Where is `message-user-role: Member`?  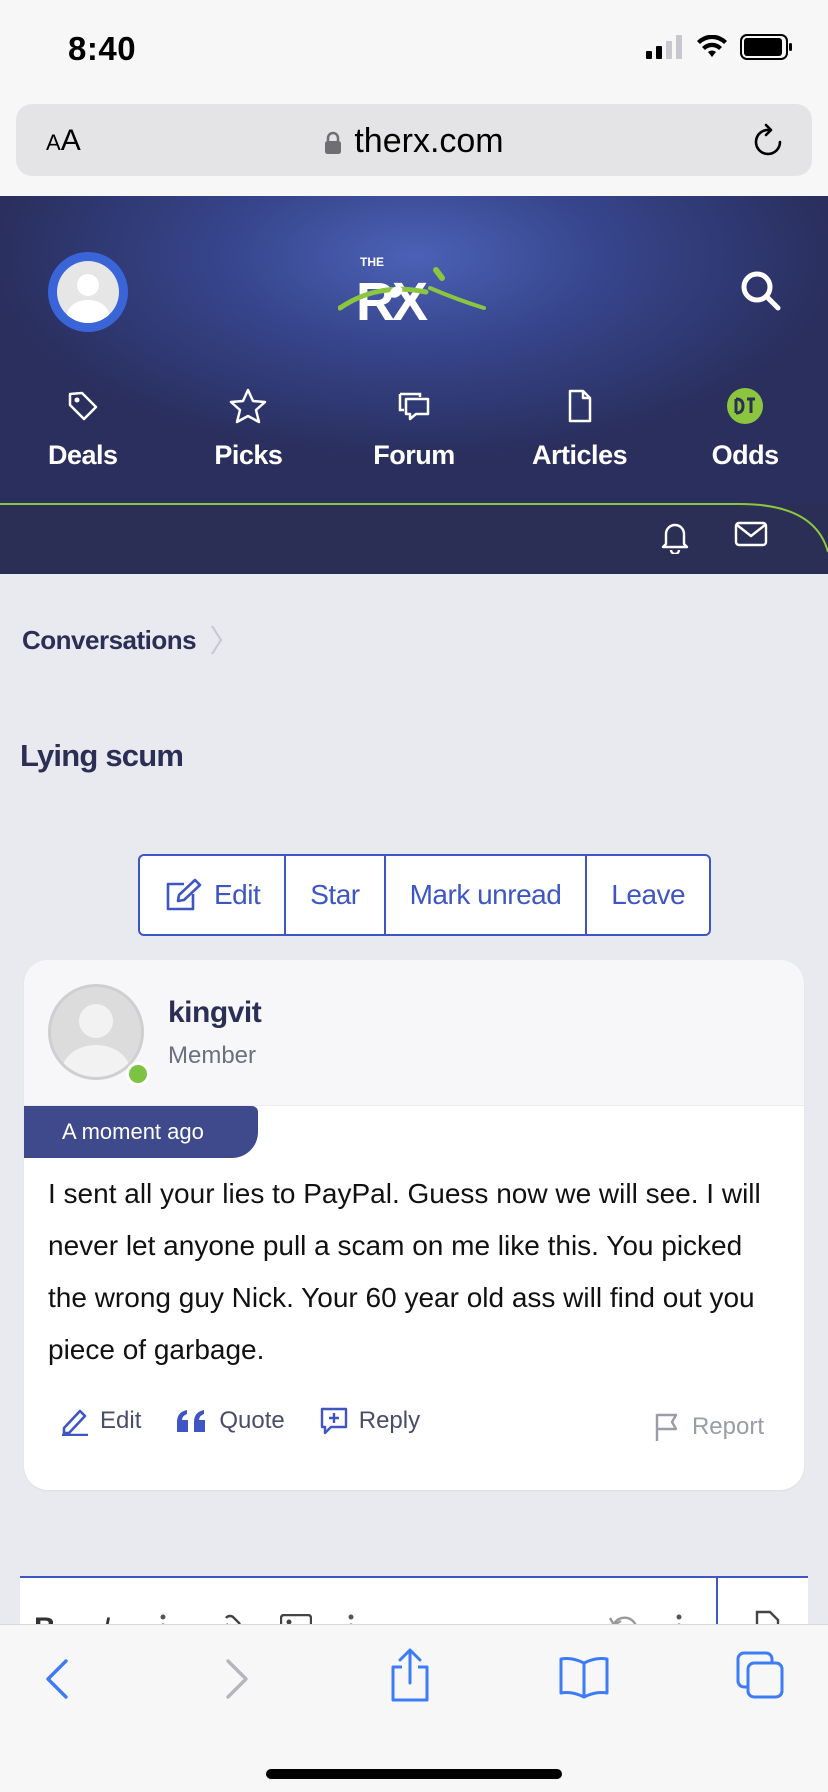 message-user-role: Member is located at coordinates (212, 1055).